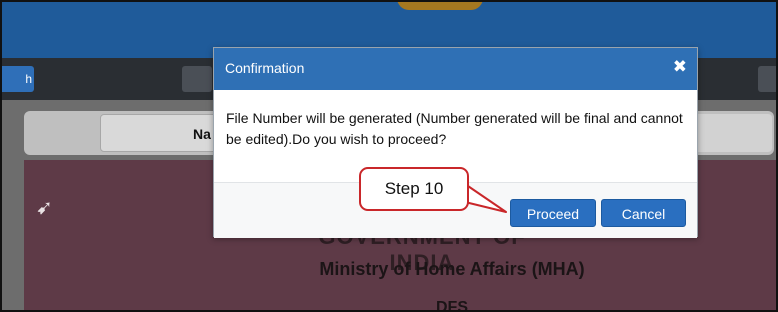 This screenshot has width=778, height=312. Describe the element at coordinates (44, 208) in the screenshot. I see `emblem-icon: ➹` at that location.